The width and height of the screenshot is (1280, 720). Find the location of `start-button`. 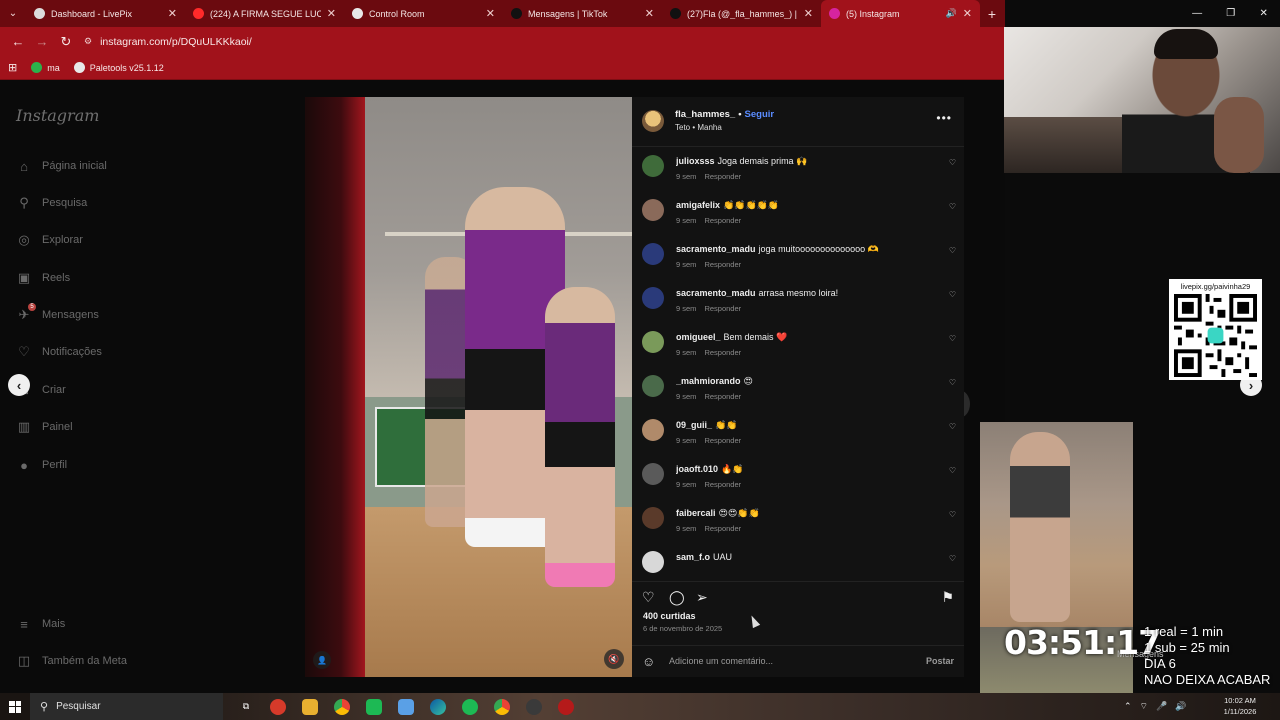

start-button is located at coordinates (15, 706).